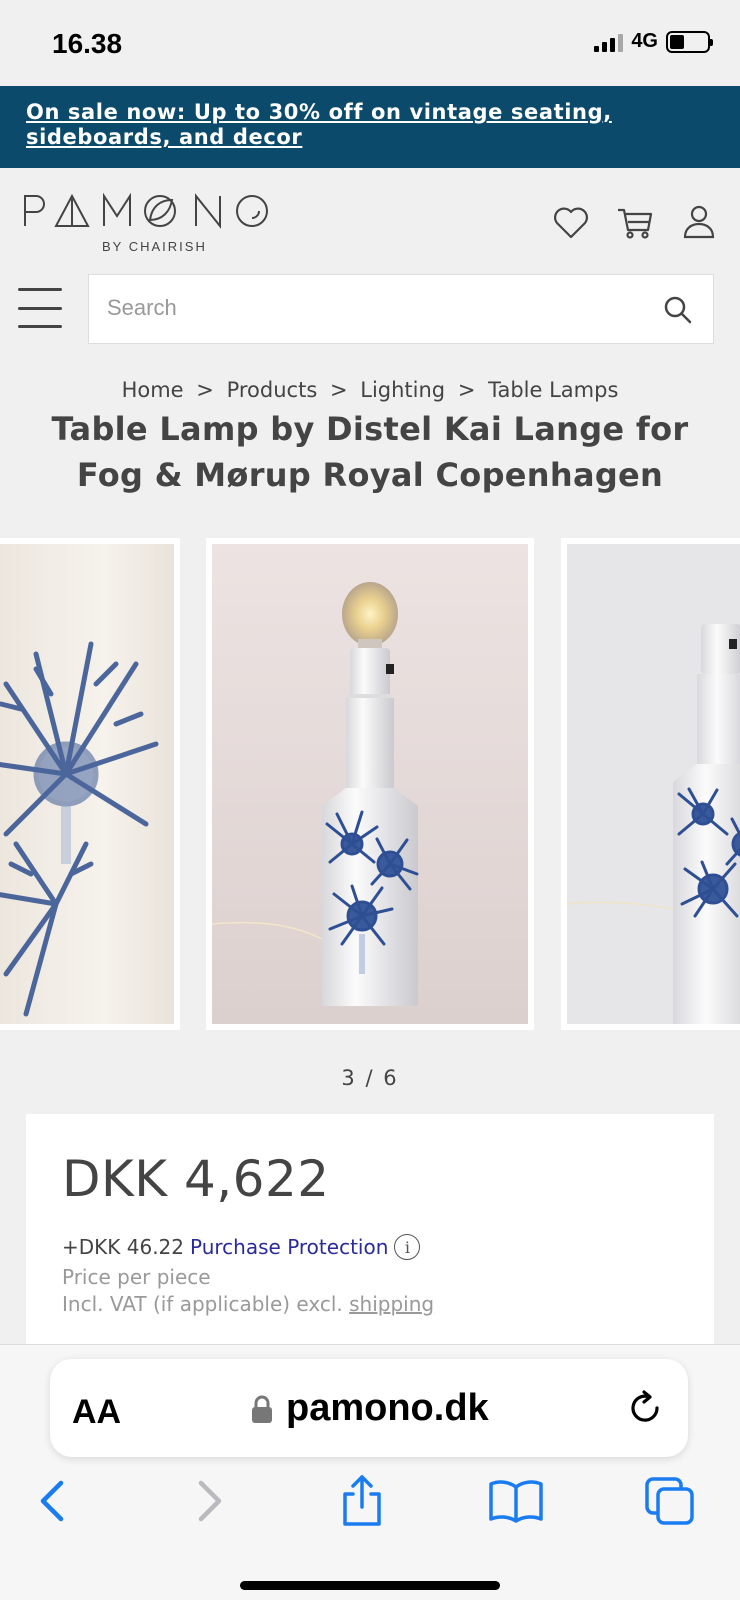 This screenshot has width=740, height=1600. What do you see at coordinates (153, 390) in the screenshot?
I see `breadcrumb-home: Home` at bounding box center [153, 390].